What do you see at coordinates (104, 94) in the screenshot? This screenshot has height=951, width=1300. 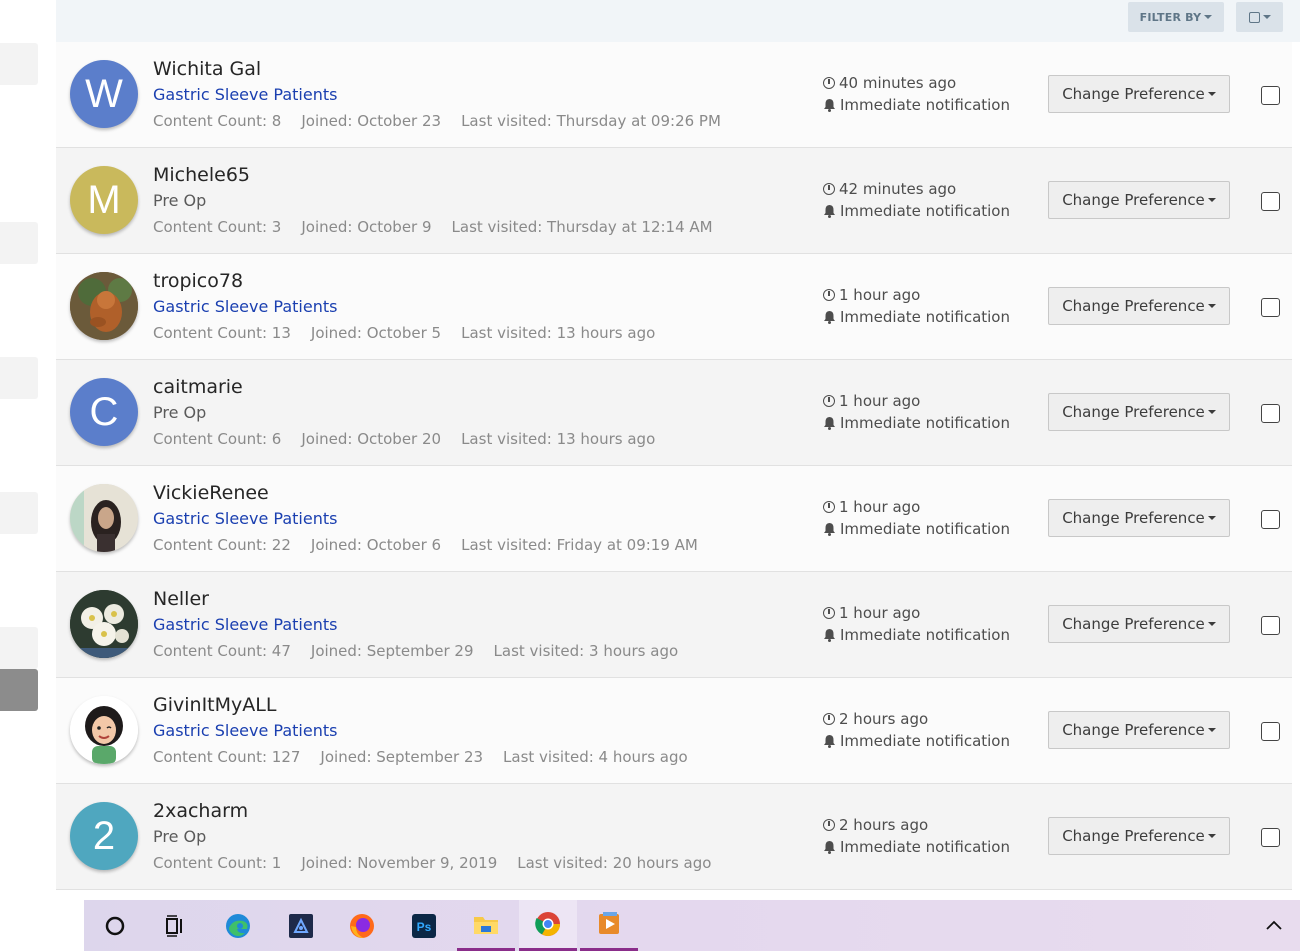 I see `avatar: W` at bounding box center [104, 94].